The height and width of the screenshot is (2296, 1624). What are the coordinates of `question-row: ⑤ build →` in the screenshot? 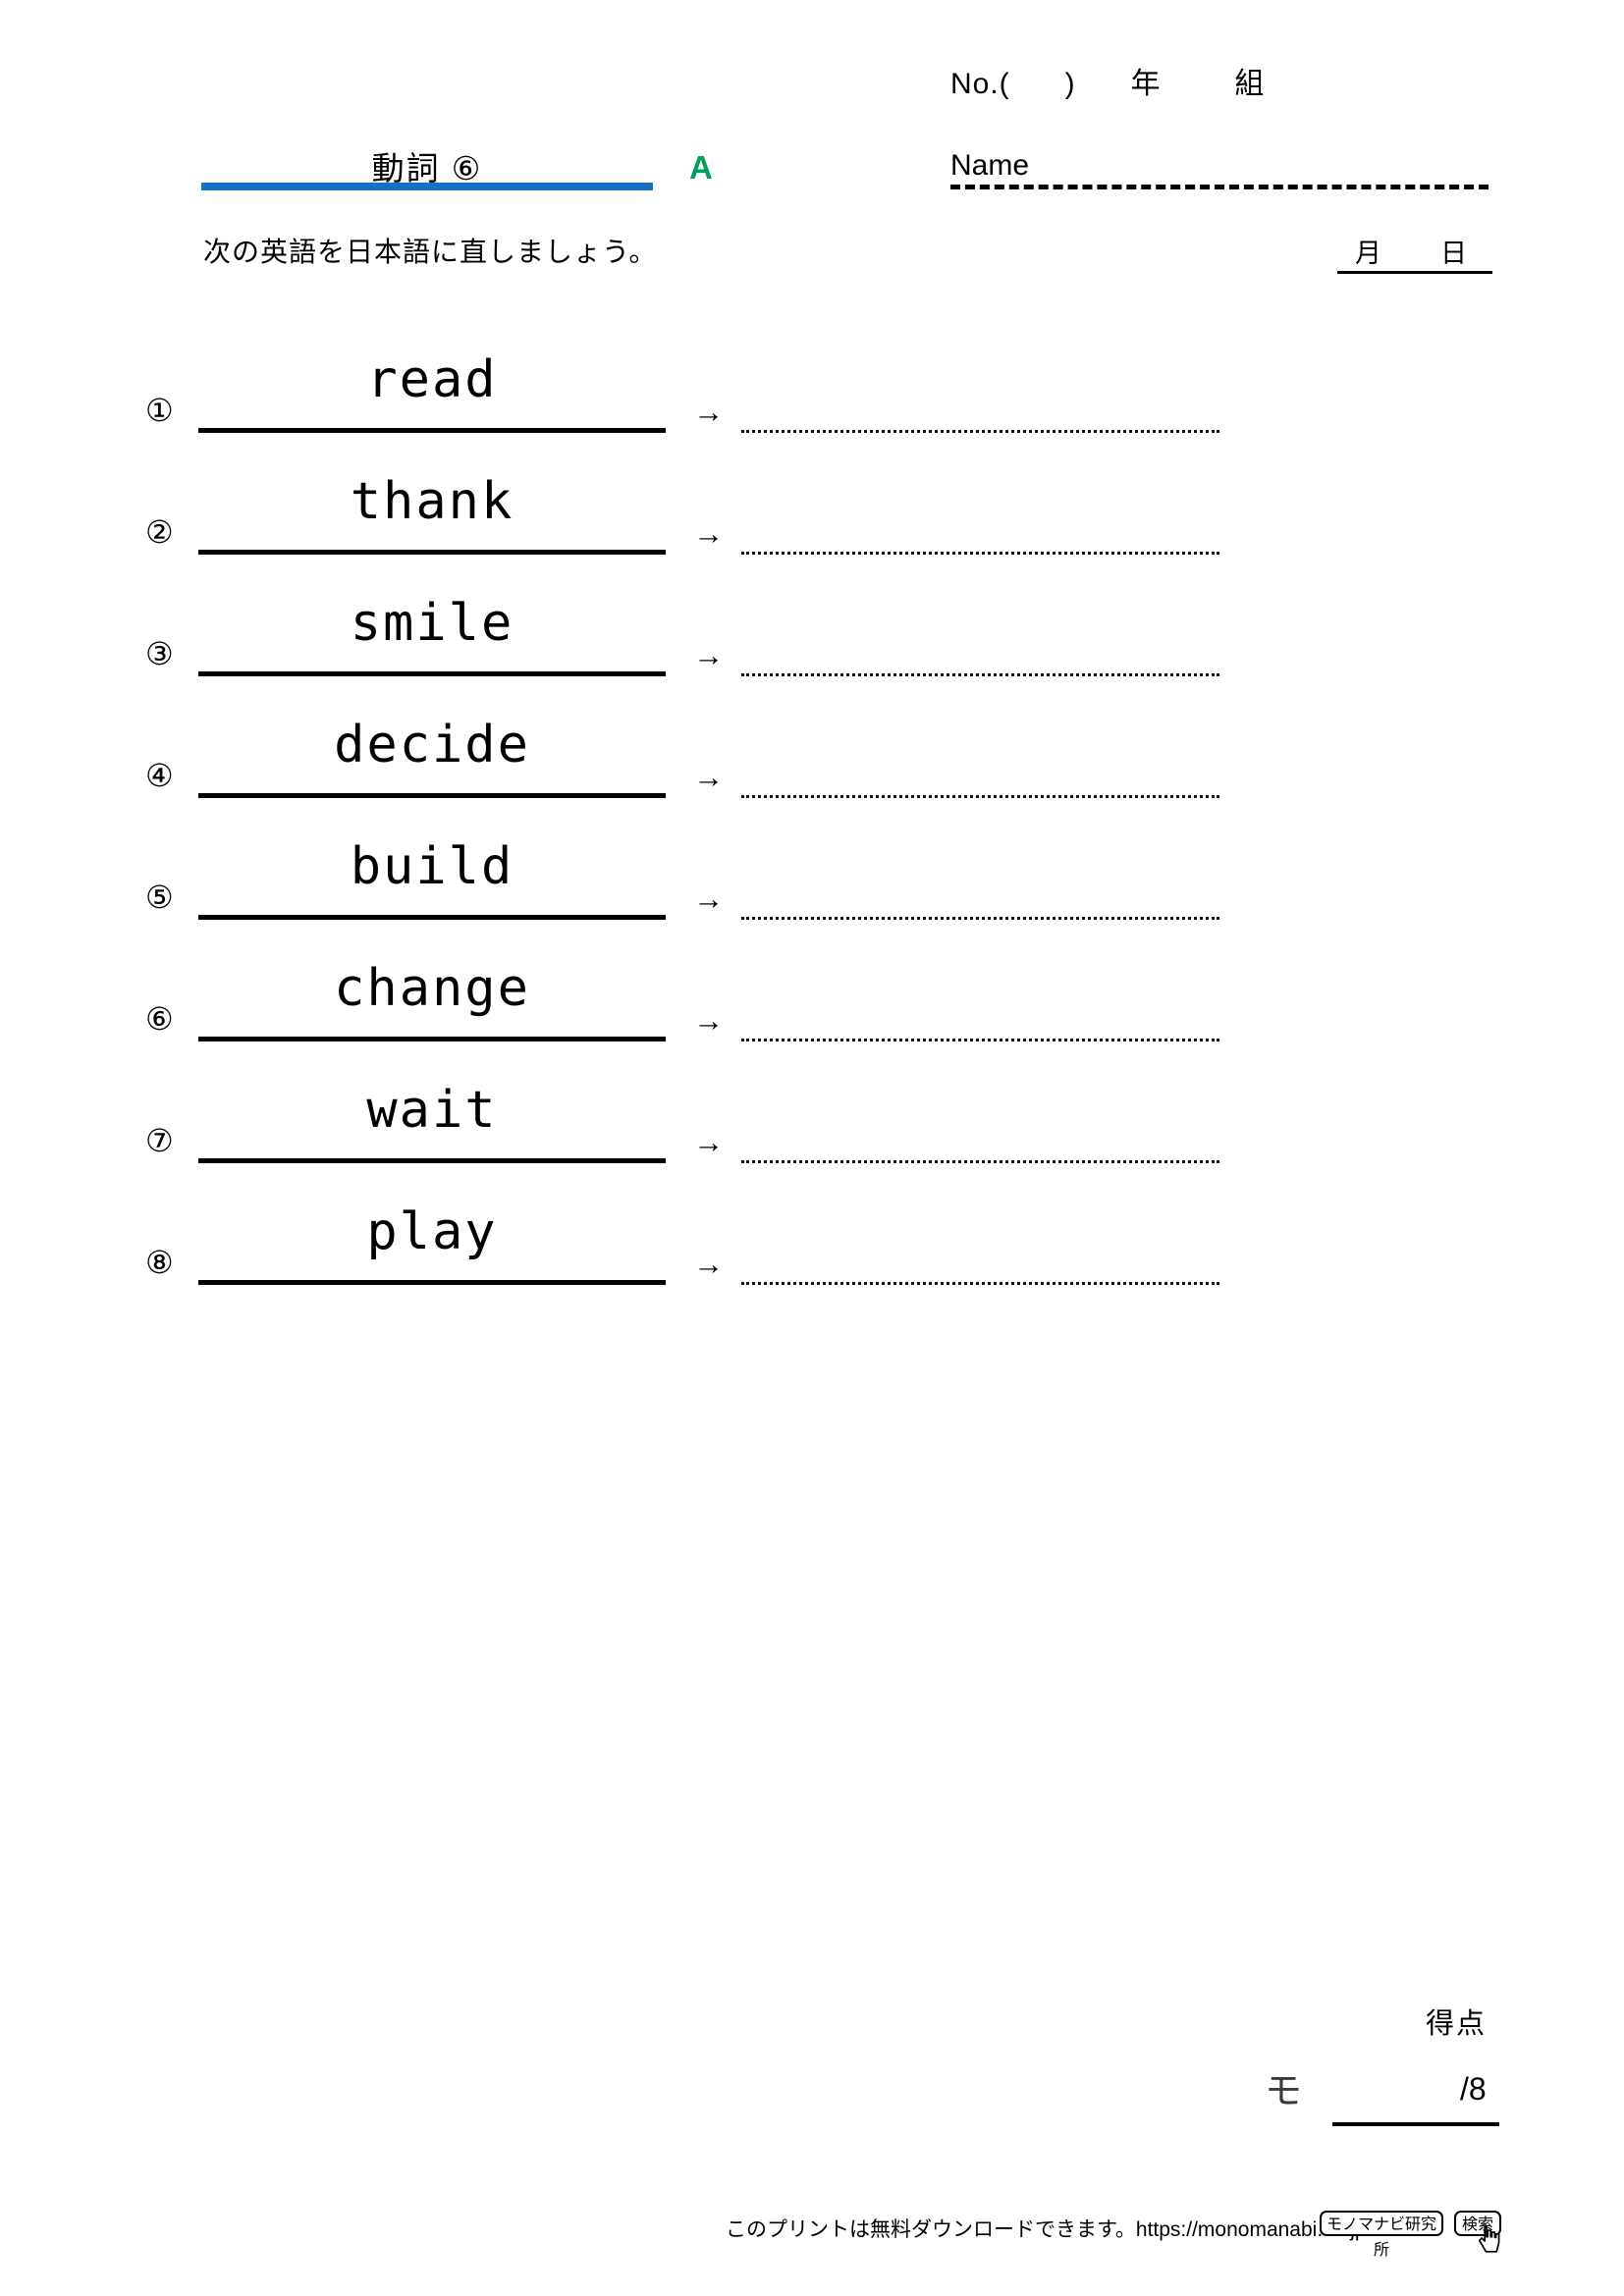 It's located at (812, 895).